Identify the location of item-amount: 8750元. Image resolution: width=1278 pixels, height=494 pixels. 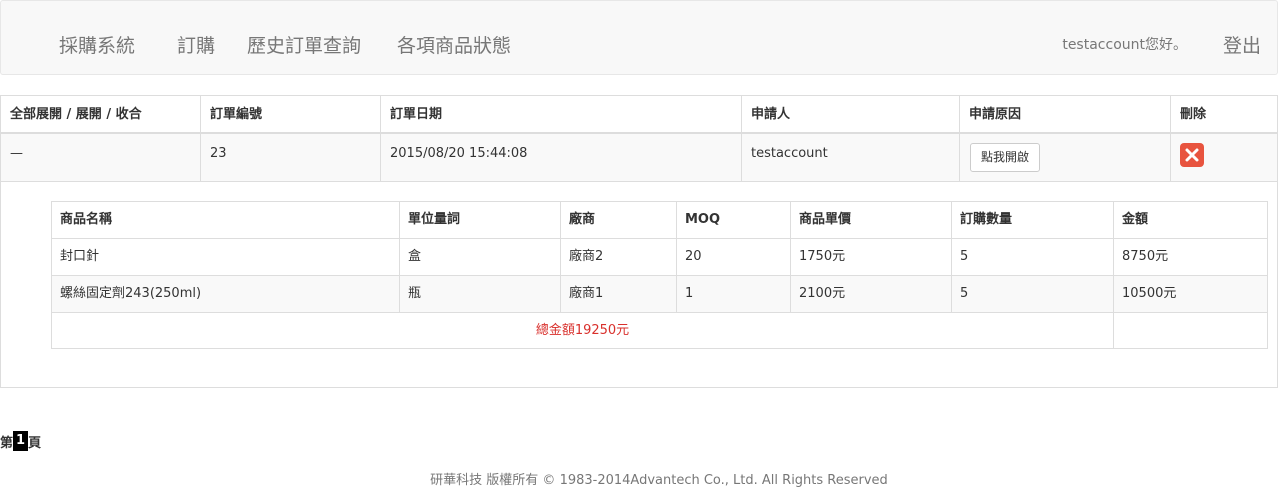
(1145, 256).